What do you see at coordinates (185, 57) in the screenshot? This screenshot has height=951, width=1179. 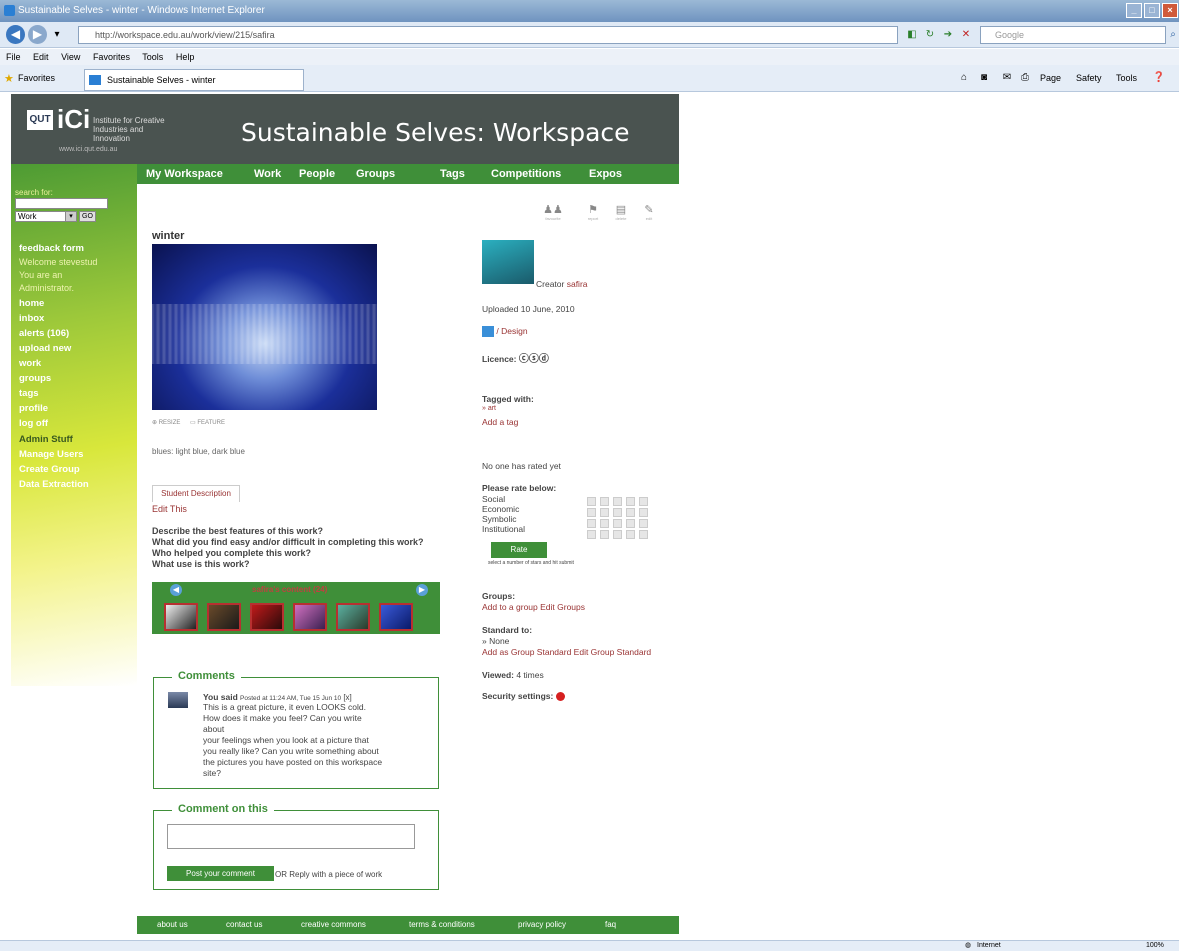 I see `menu-help: Help` at bounding box center [185, 57].